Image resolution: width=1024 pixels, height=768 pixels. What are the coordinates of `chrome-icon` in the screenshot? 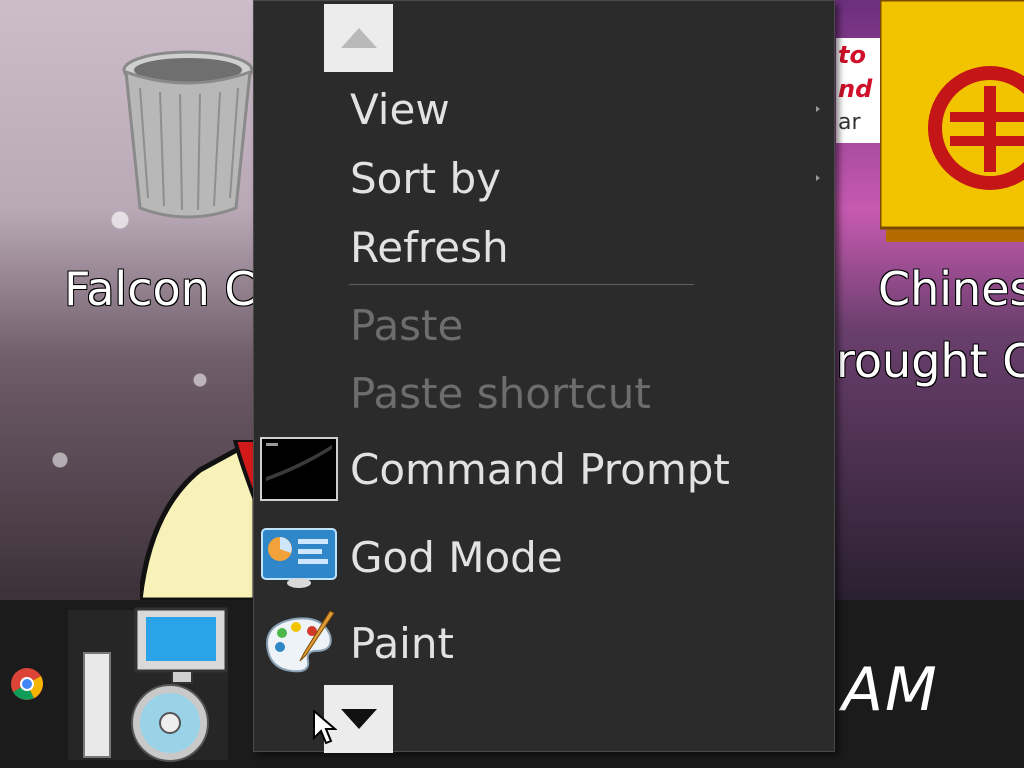 It's located at (27, 684).